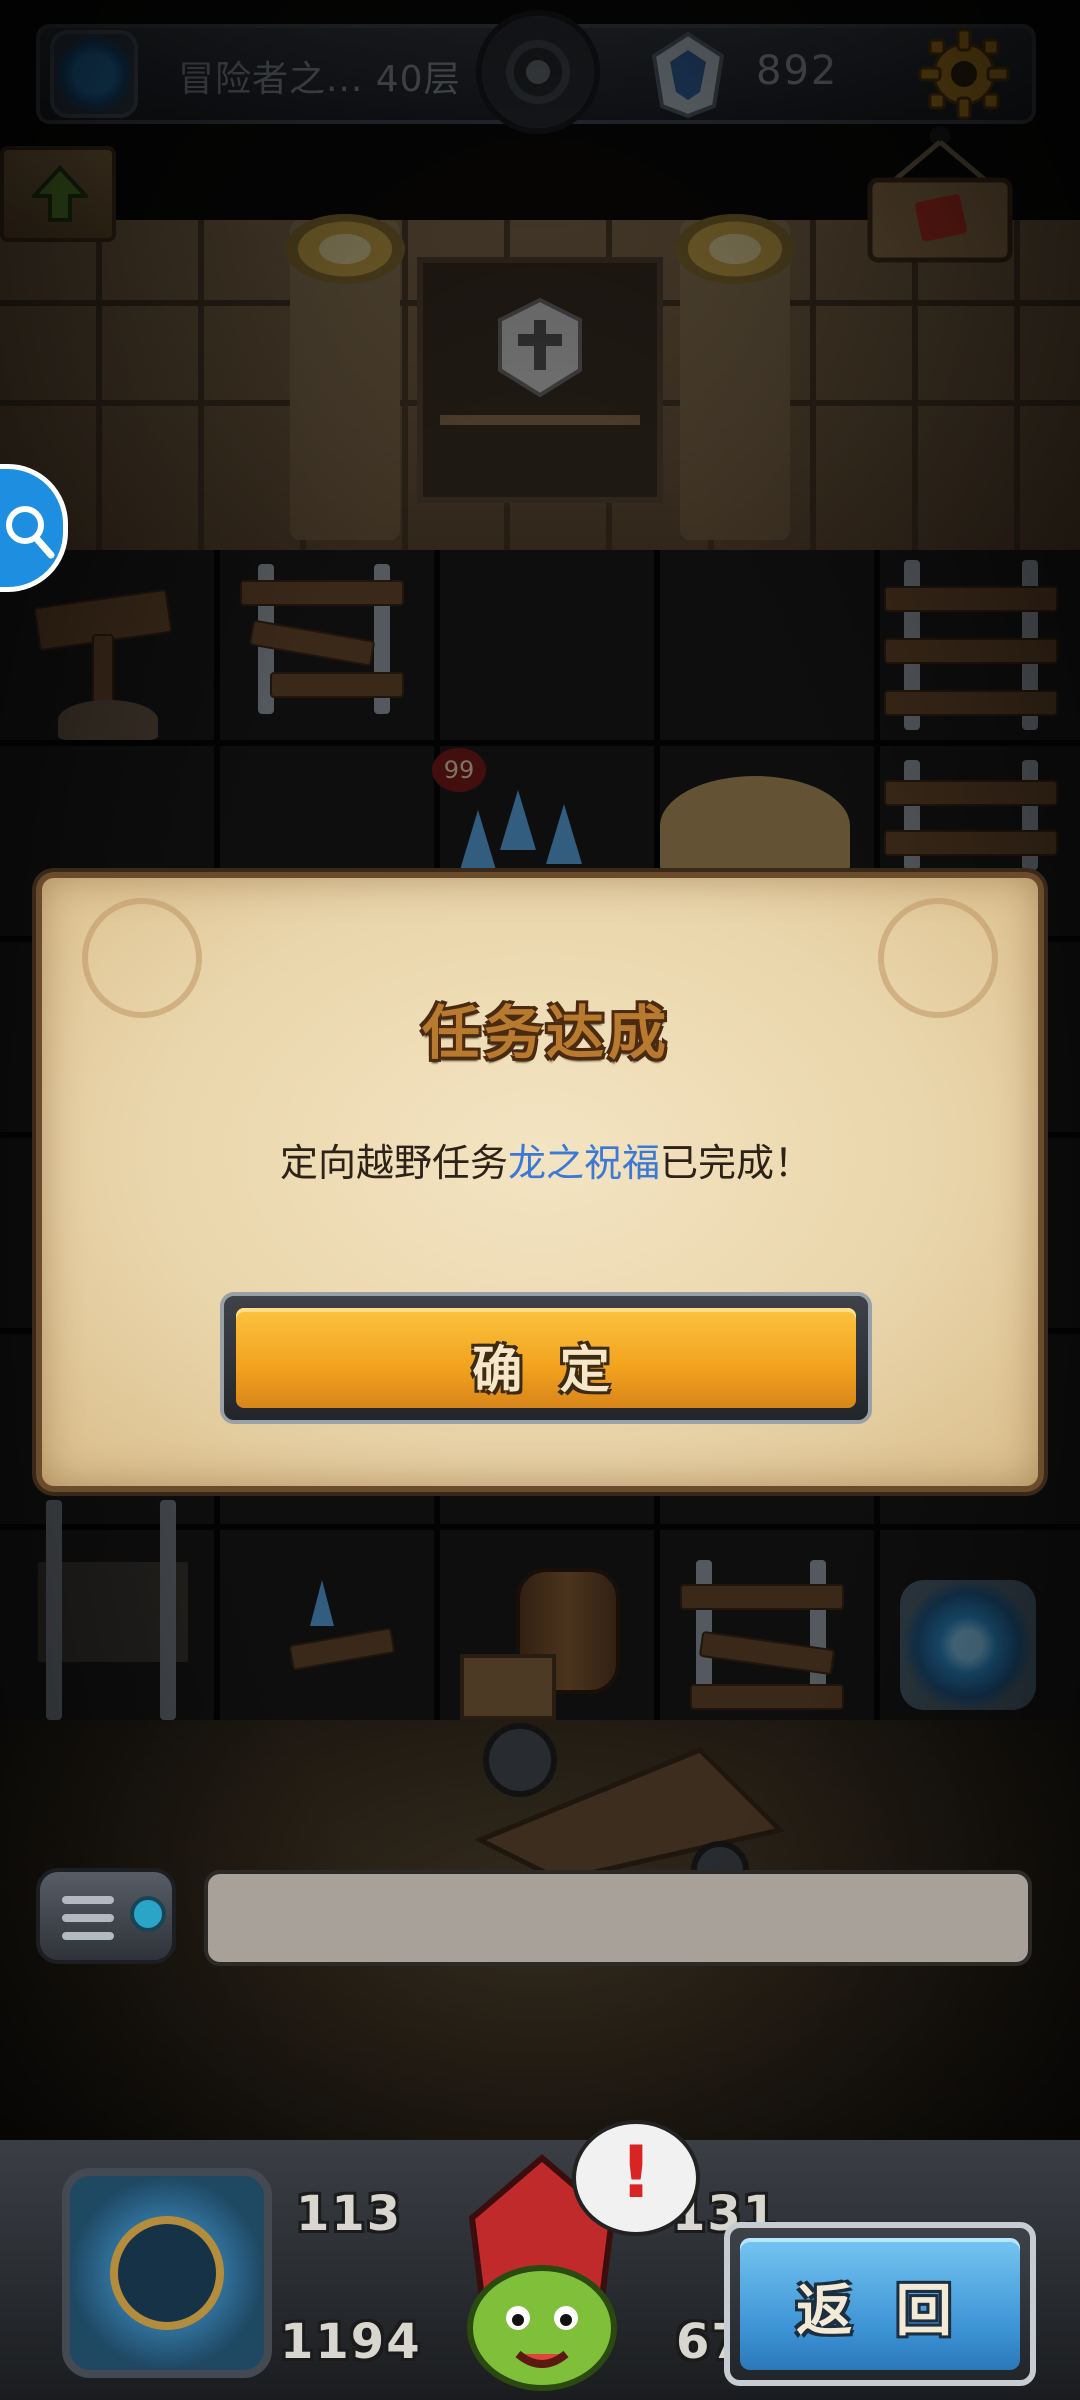 This screenshot has height=2400, width=1080. I want to click on chat-message-box, so click(618, 1918).